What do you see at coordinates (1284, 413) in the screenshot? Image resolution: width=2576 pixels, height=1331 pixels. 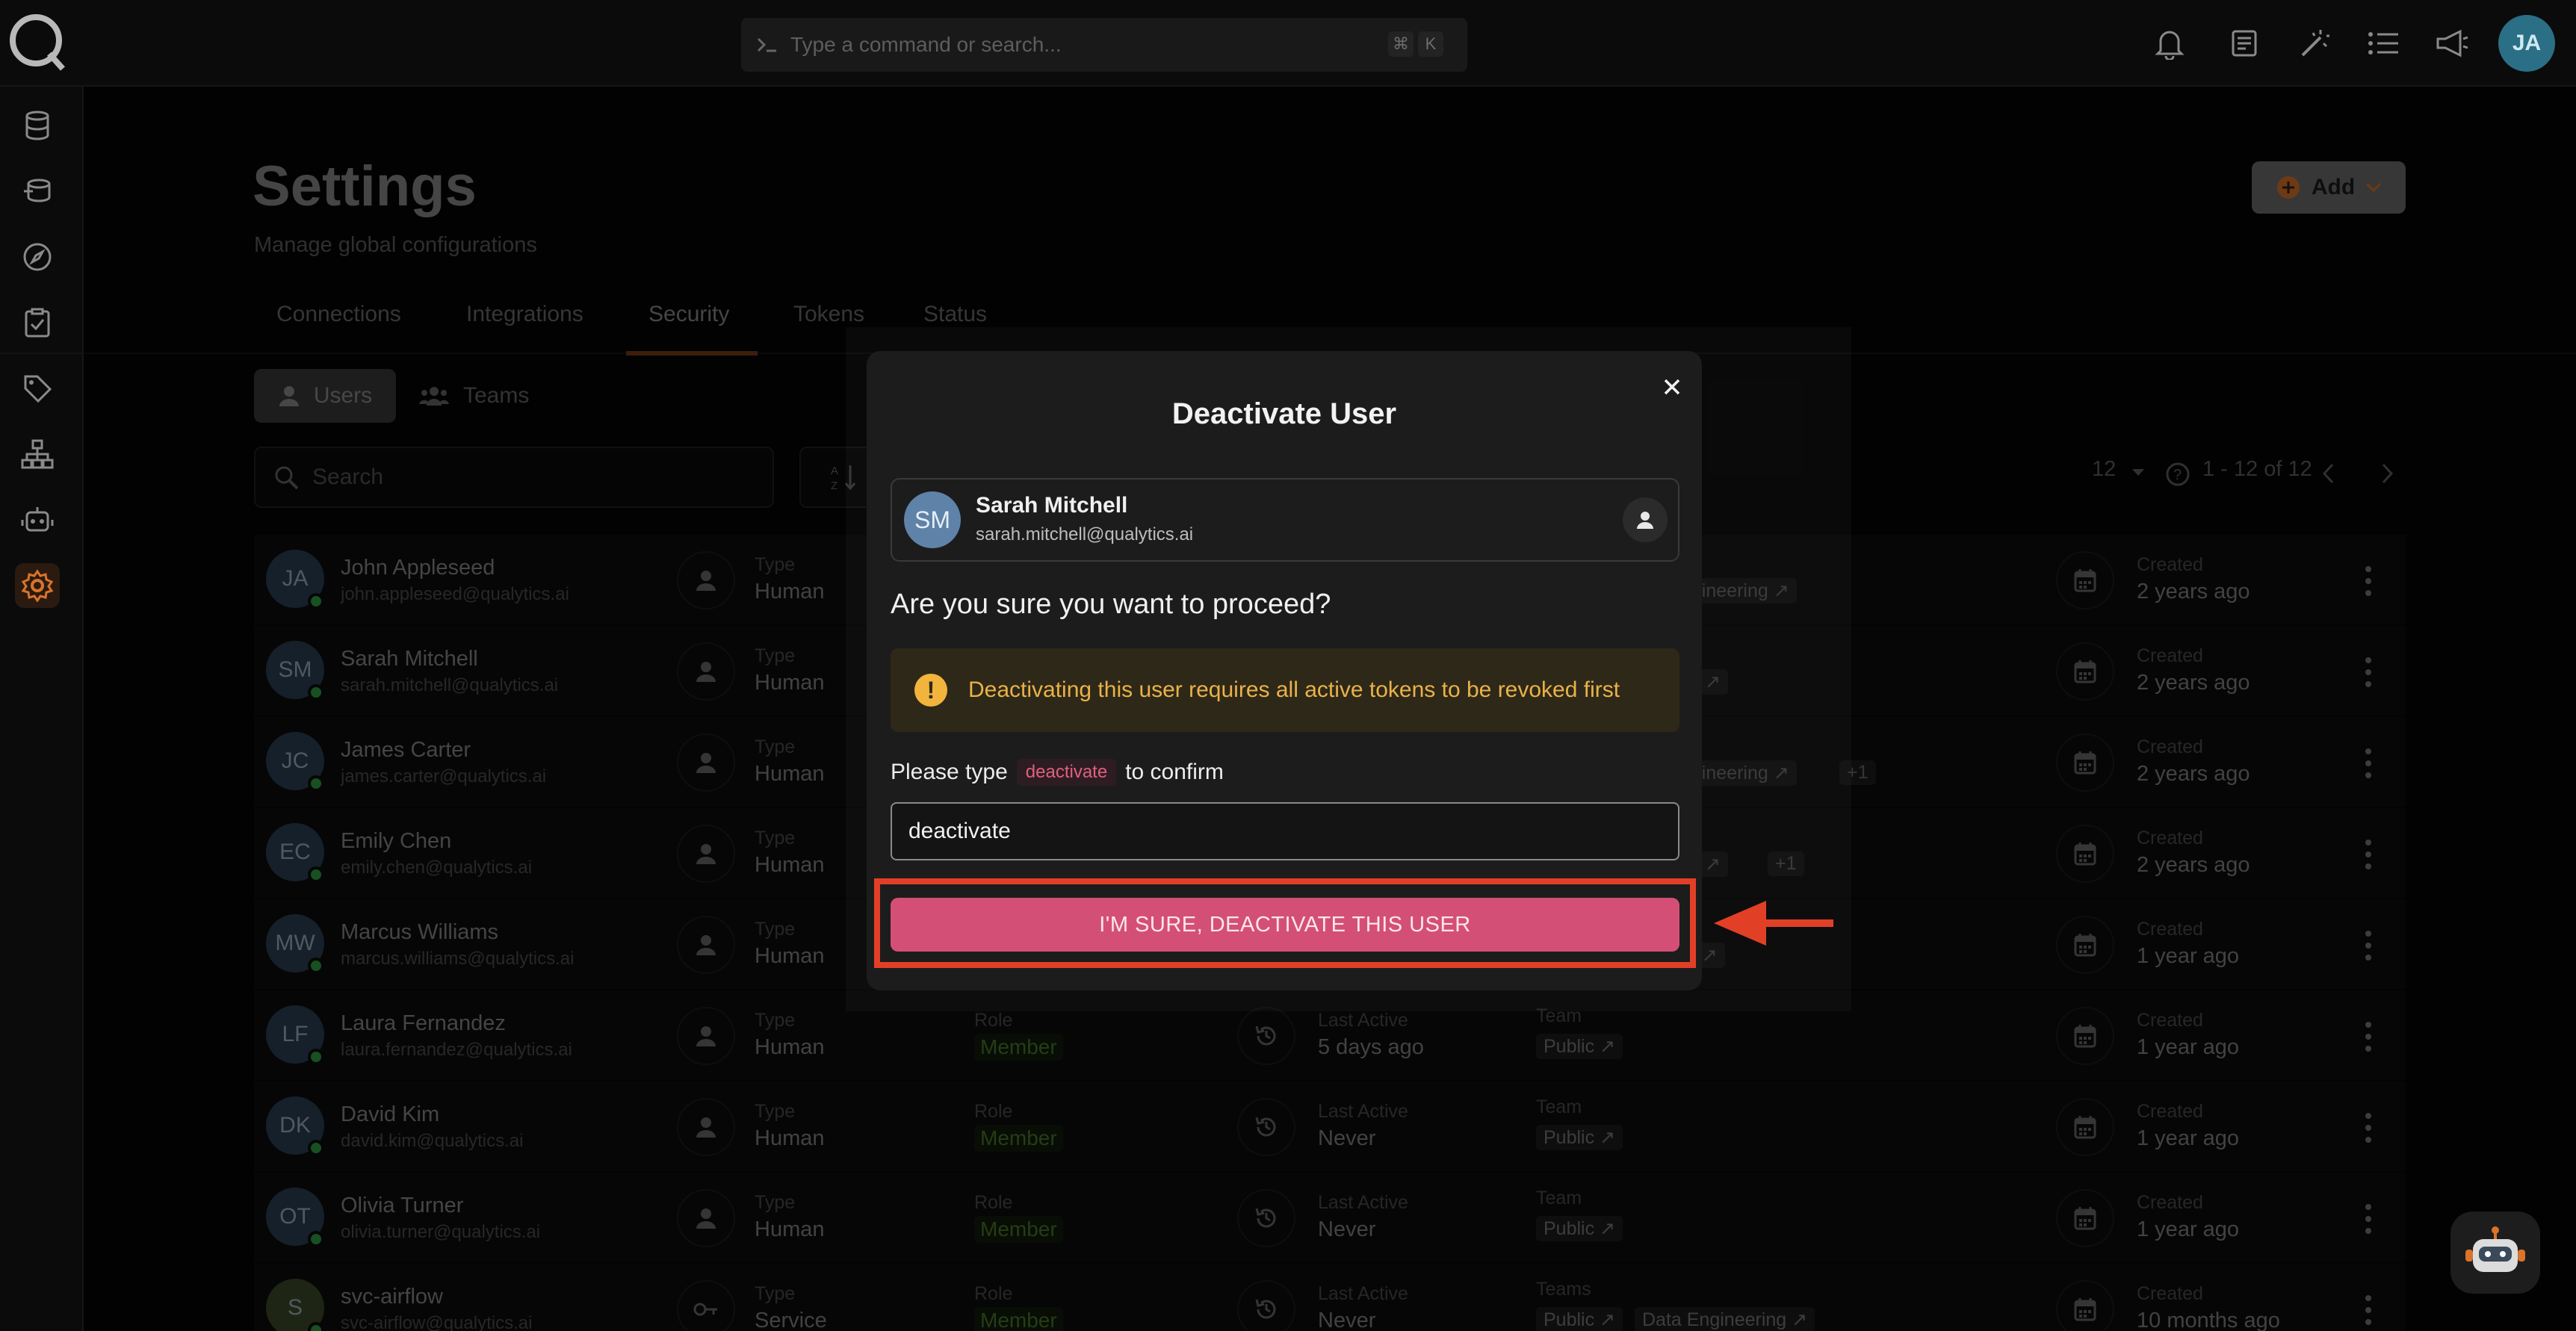 I see `dialog-title: Deactivate User` at bounding box center [1284, 413].